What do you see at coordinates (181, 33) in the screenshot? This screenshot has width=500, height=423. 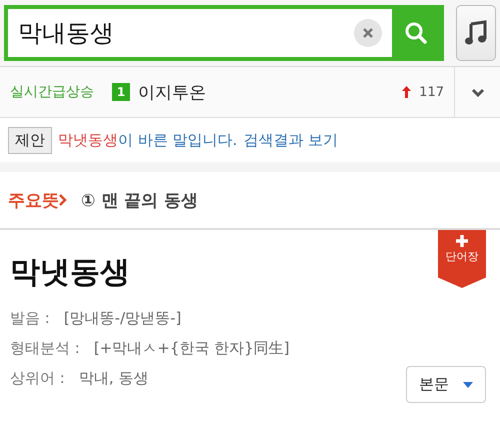 I see `search-field: 막내동생` at bounding box center [181, 33].